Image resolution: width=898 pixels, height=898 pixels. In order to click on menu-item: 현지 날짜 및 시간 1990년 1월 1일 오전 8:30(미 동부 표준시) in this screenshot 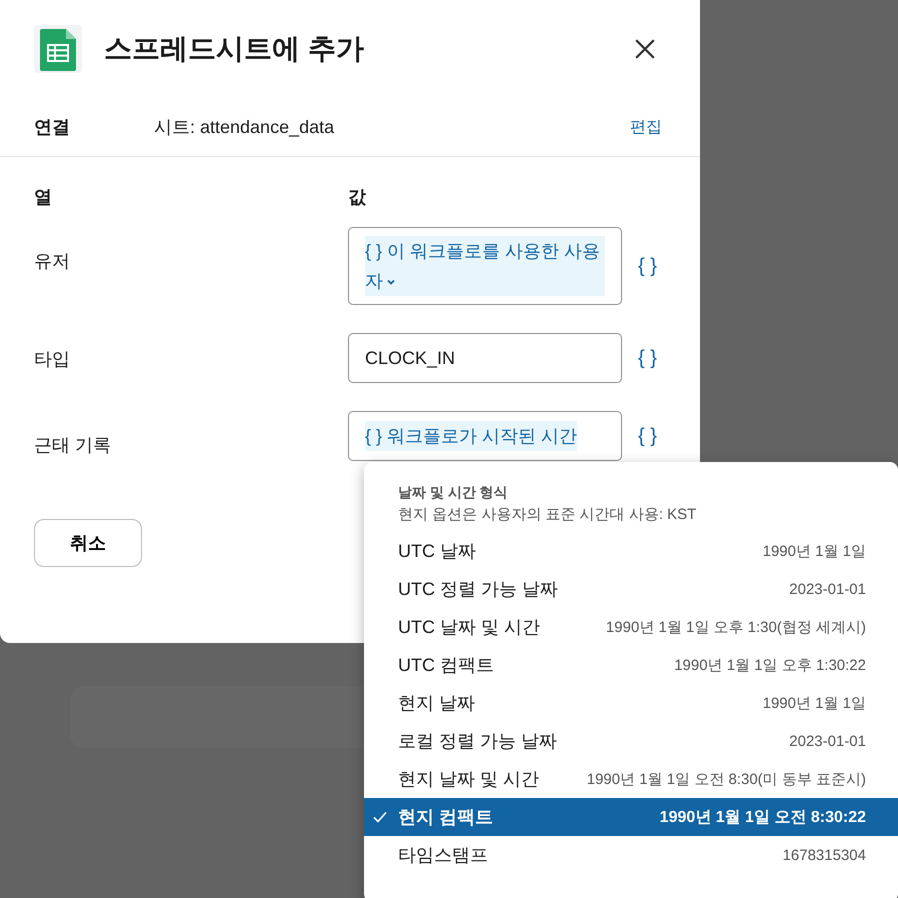, I will do `click(631, 779)`.